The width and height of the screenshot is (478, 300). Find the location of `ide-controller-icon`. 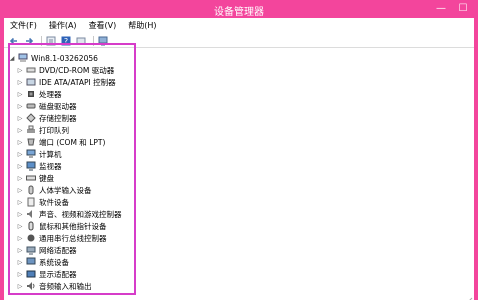

ide-controller-icon is located at coordinates (31, 82).